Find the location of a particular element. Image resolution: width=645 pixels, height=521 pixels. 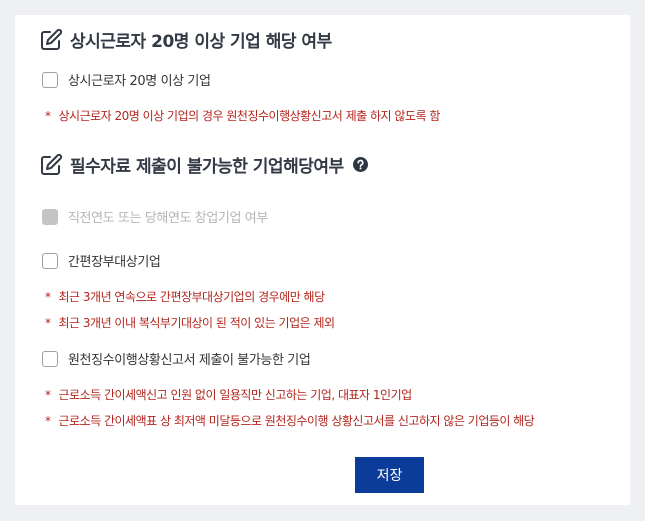

help-icon is located at coordinates (360, 164).